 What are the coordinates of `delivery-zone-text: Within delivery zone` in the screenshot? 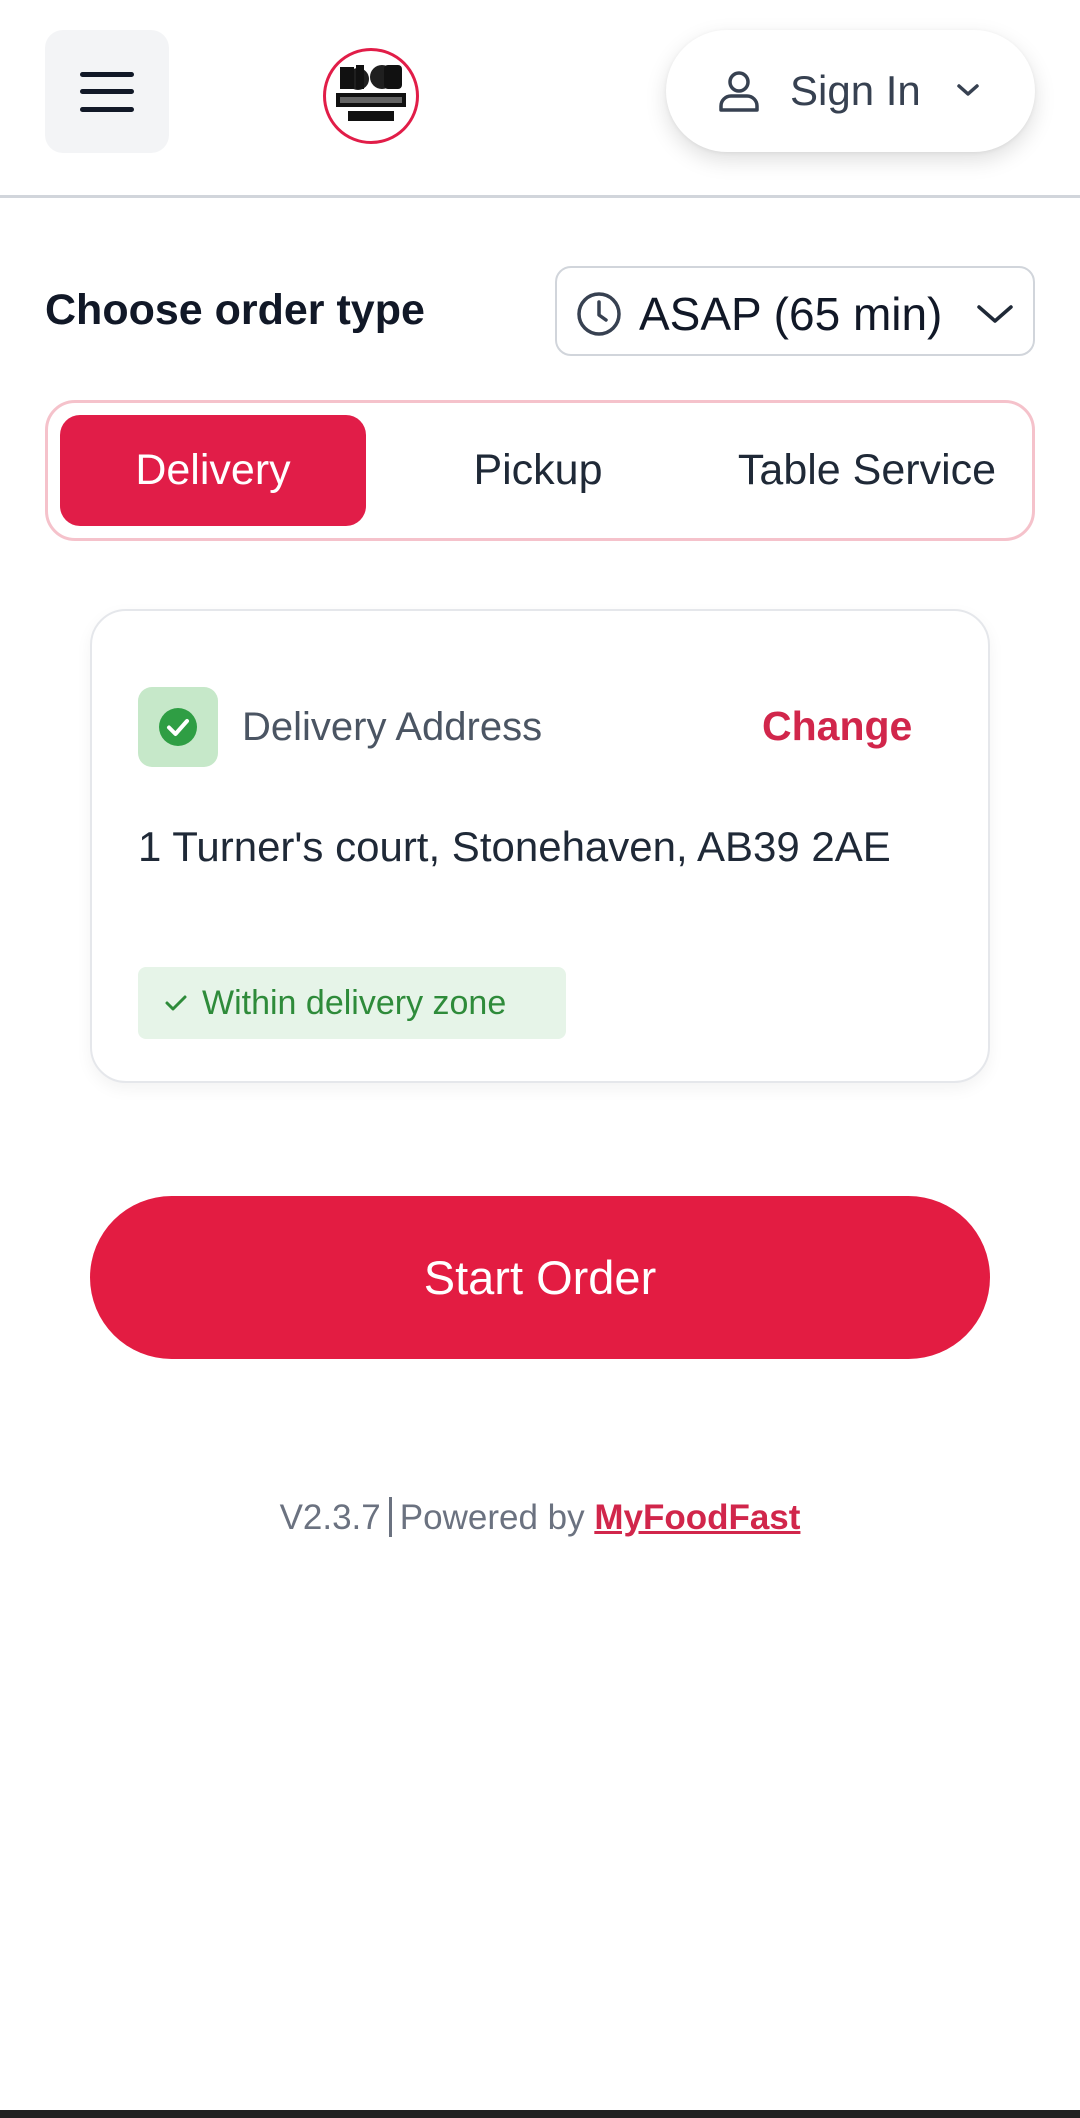 It's located at (354, 1003).